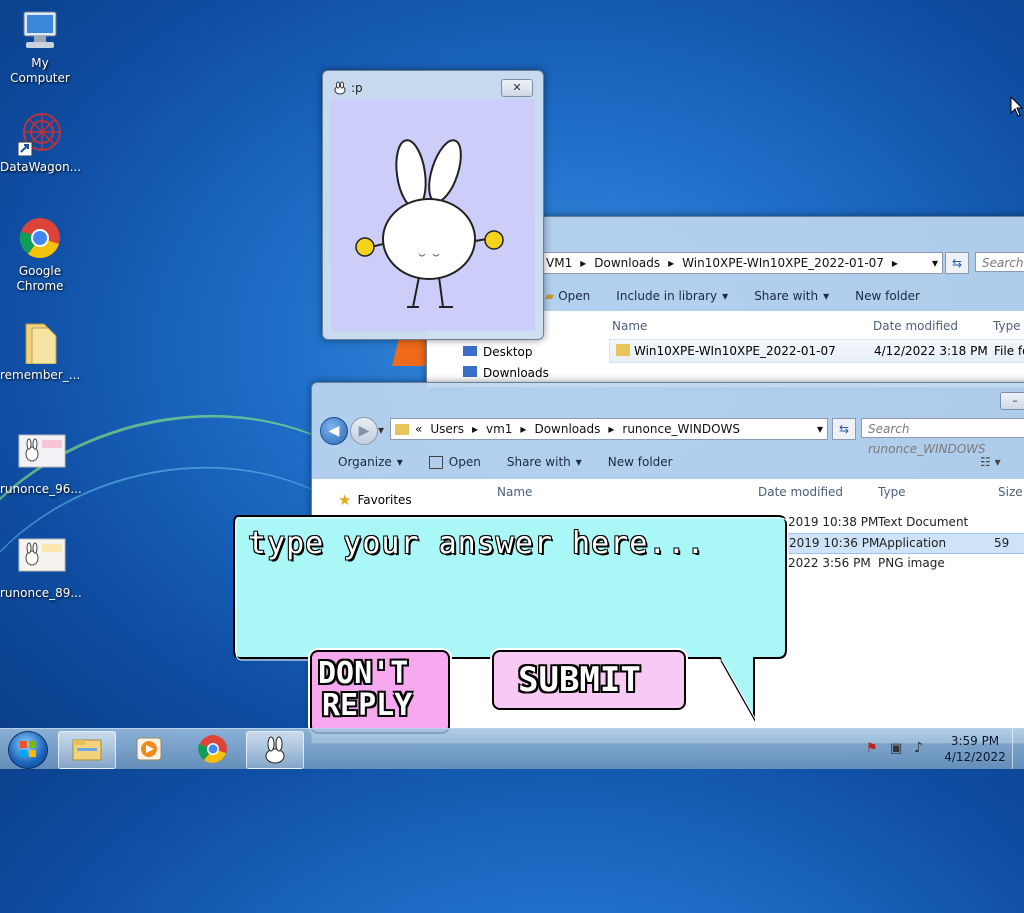  What do you see at coordinates (411, 351) in the screenshot?
I see `wallpaper-logo-fragment` at bounding box center [411, 351].